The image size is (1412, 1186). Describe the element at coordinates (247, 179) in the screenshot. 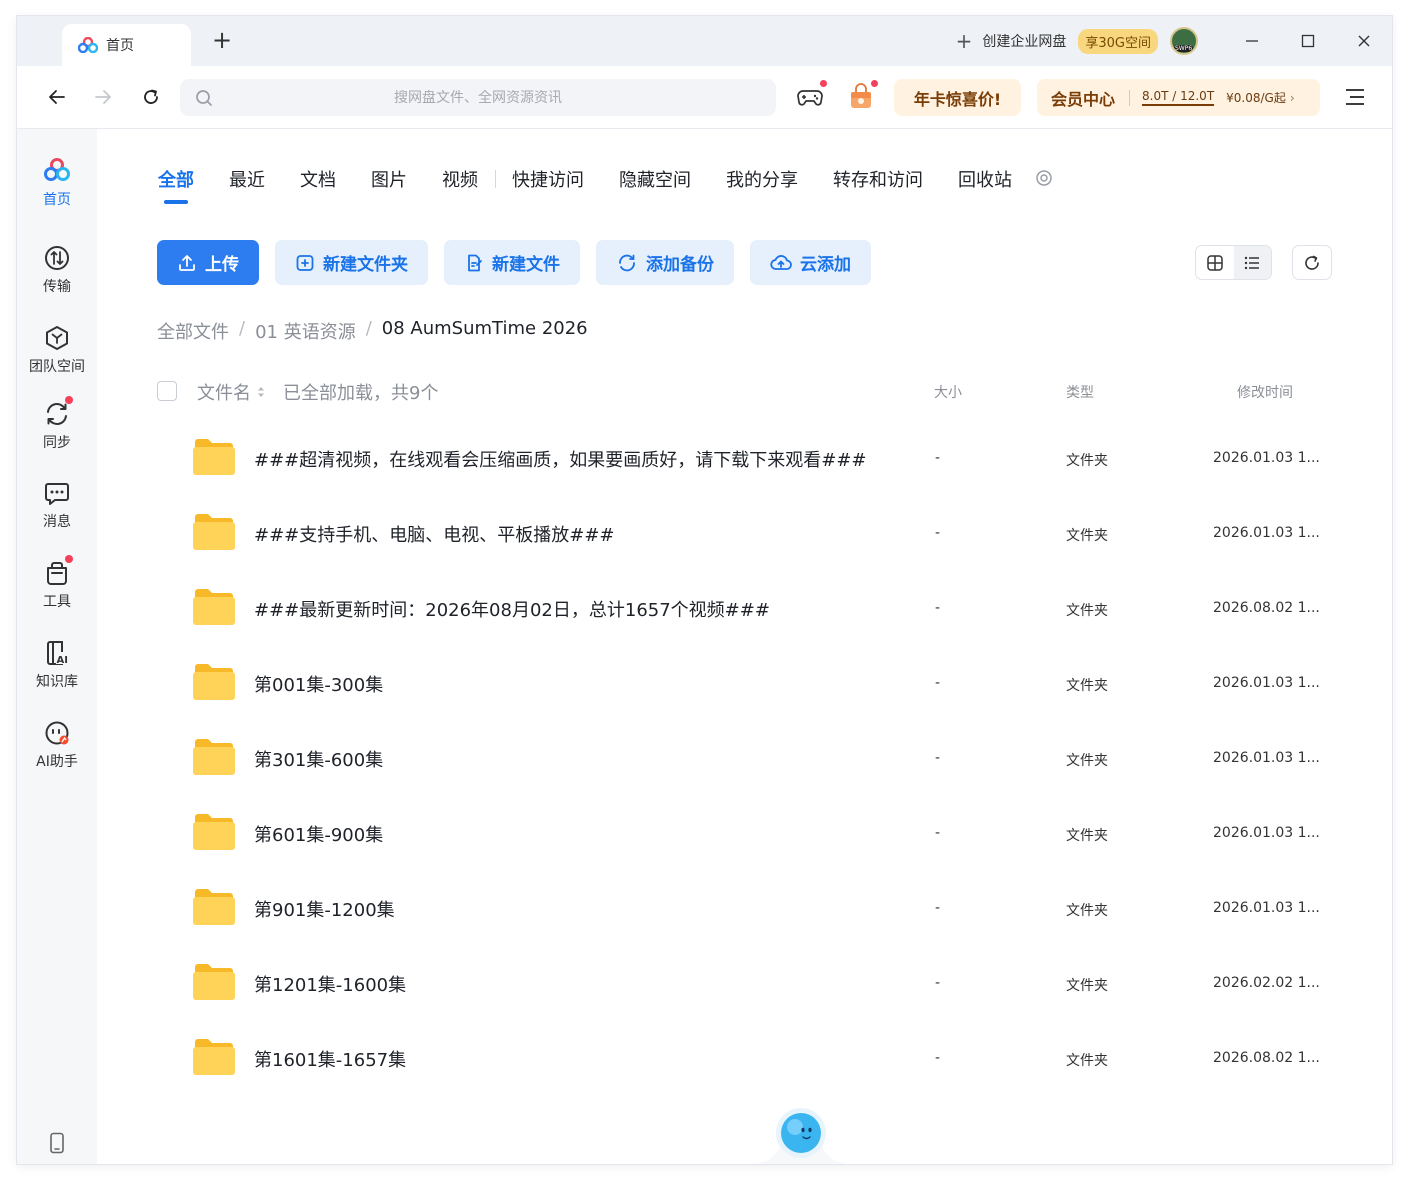

I see `tab-recent: 最近` at that location.